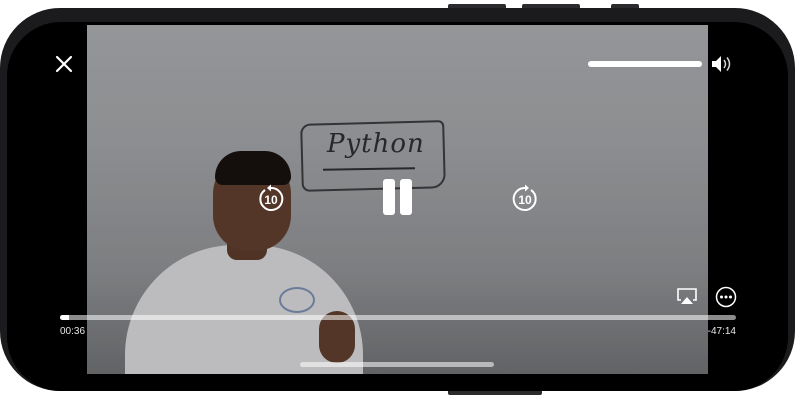  I want to click on close-button, so click(64, 64).